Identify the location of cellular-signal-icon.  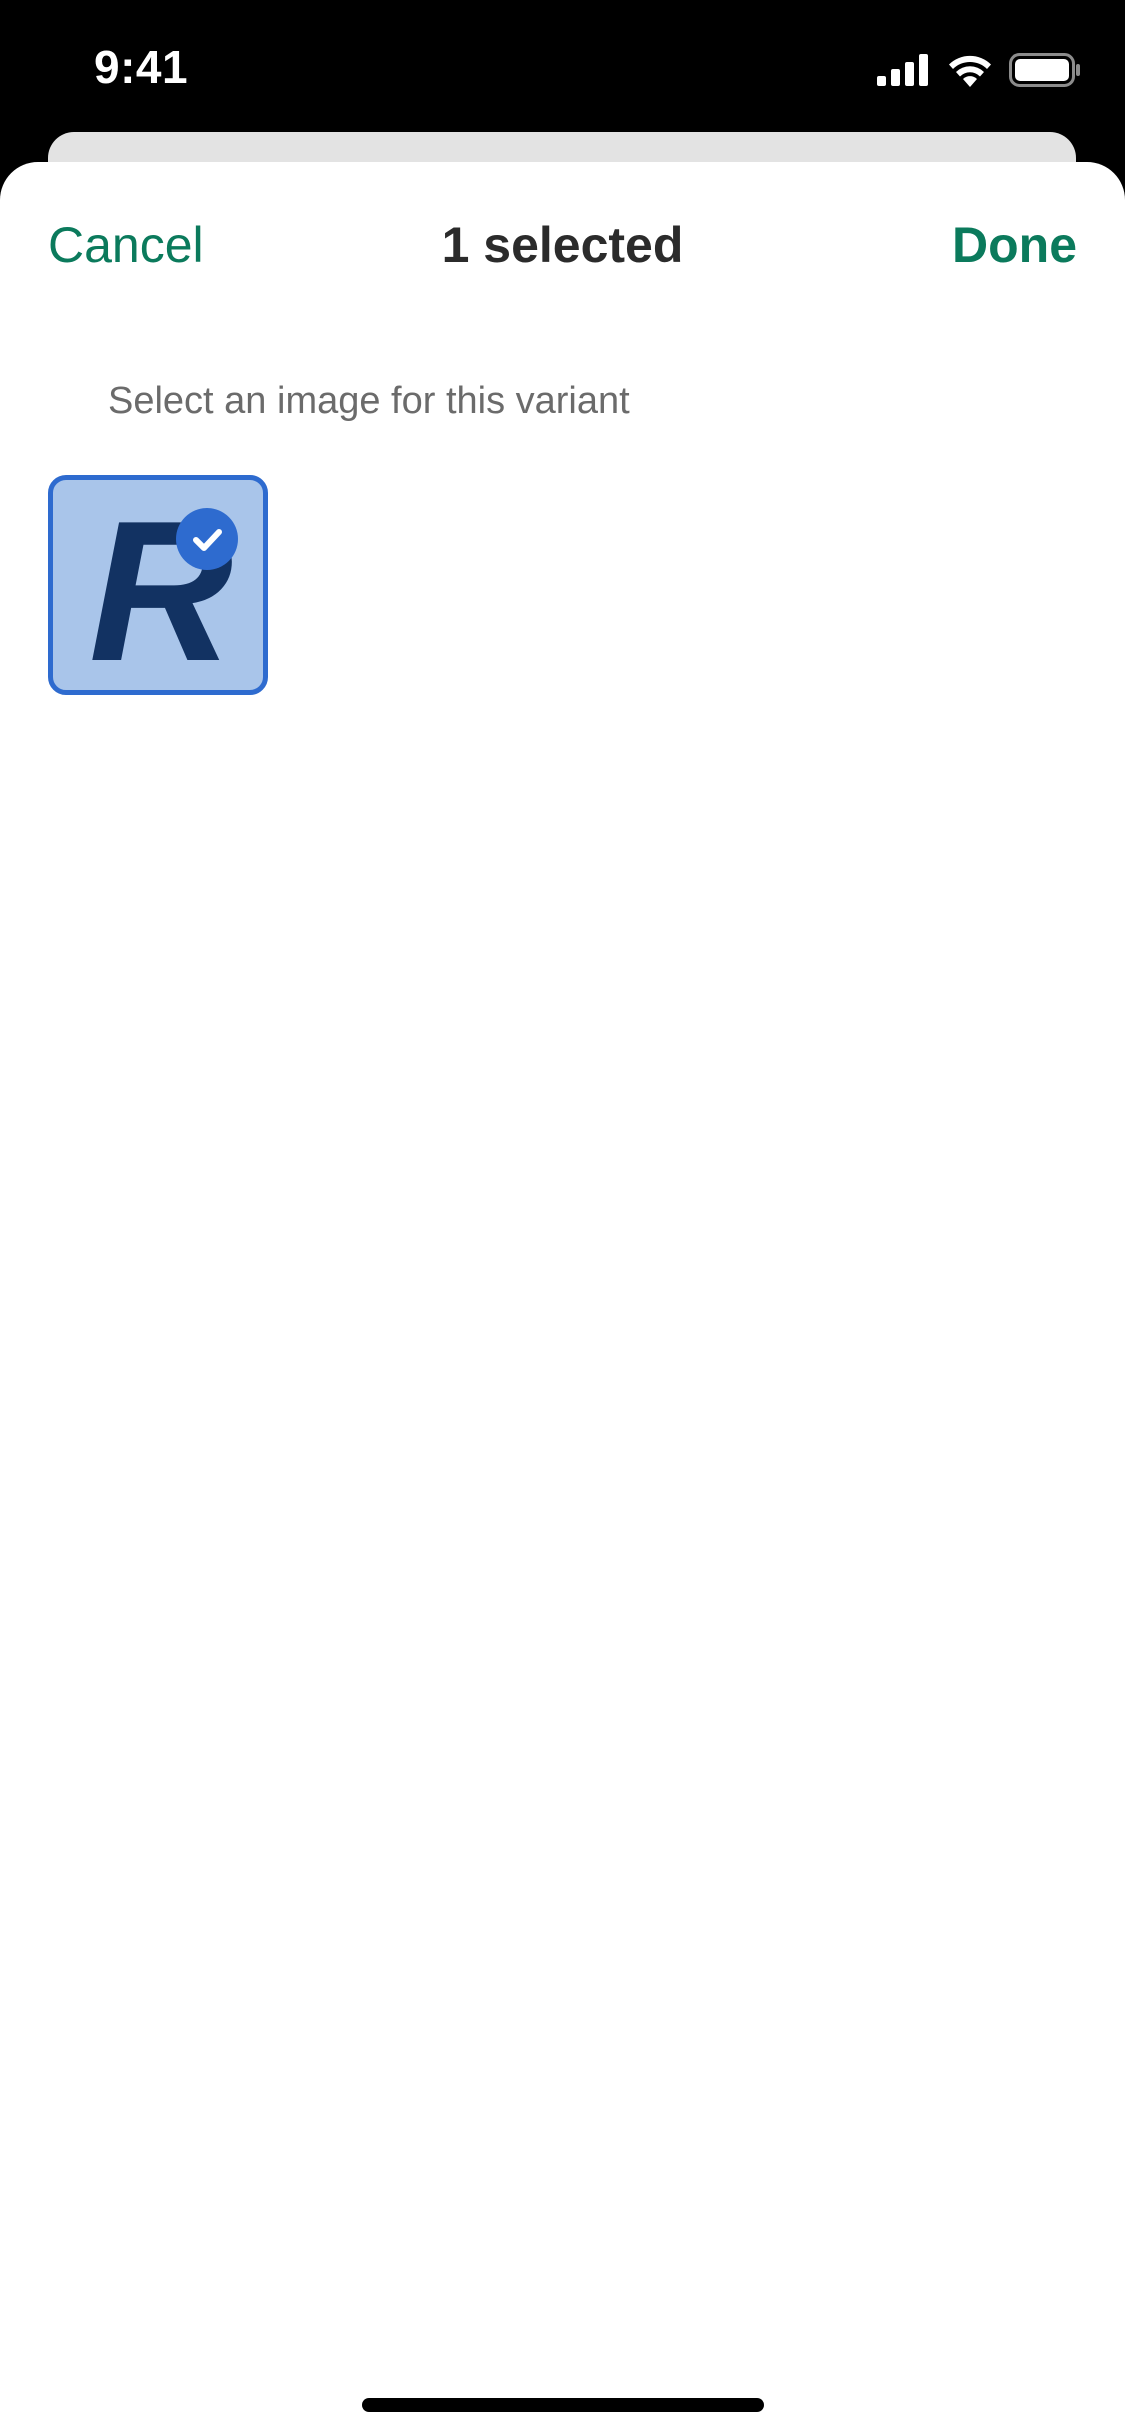
(902, 70).